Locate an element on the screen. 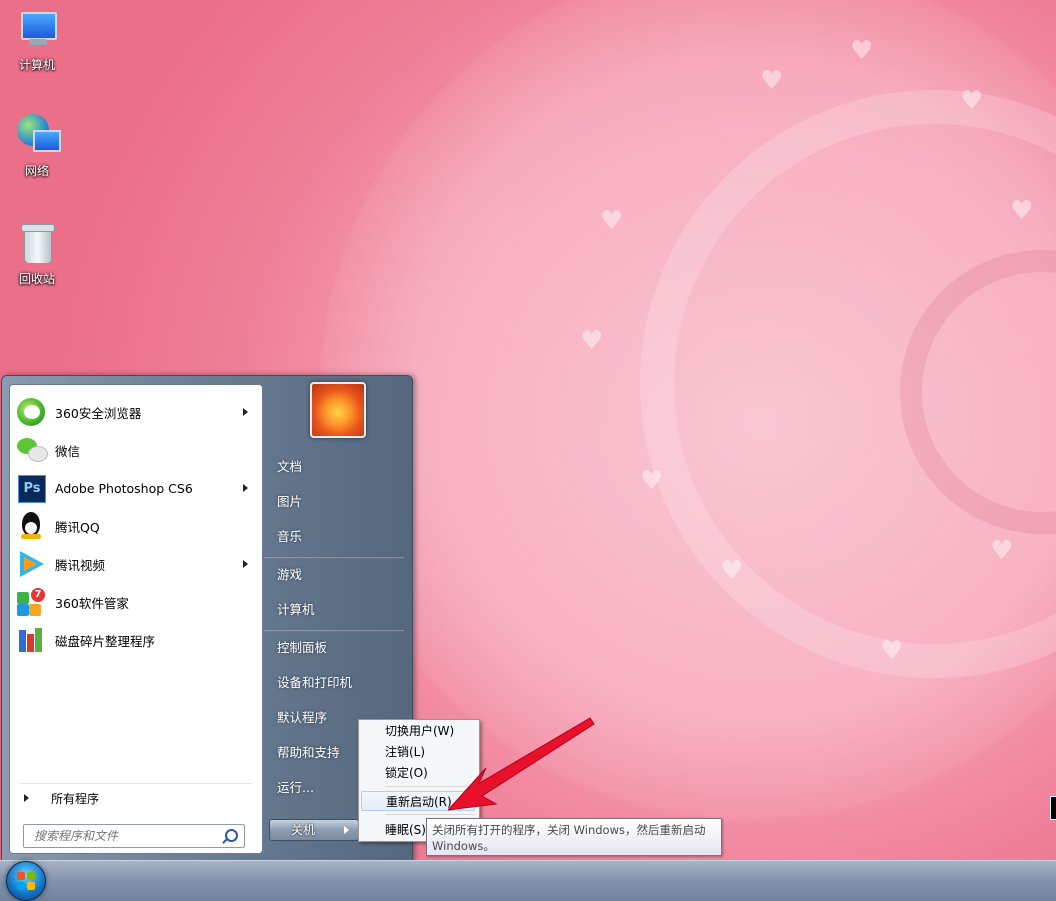  program-item-qq: 腾讯QQ is located at coordinates (136, 526).